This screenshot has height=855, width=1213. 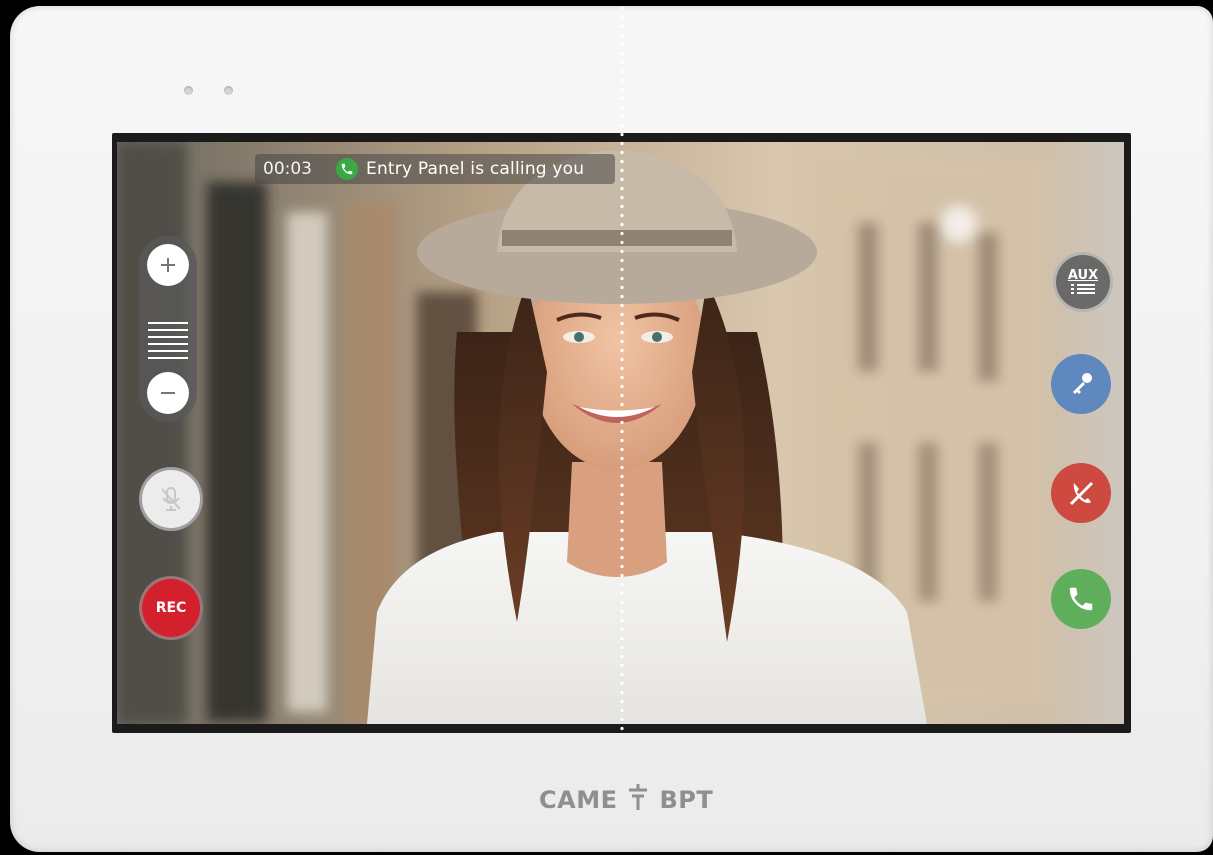 I want to click on volume-down-button, so click(x=168, y=393).